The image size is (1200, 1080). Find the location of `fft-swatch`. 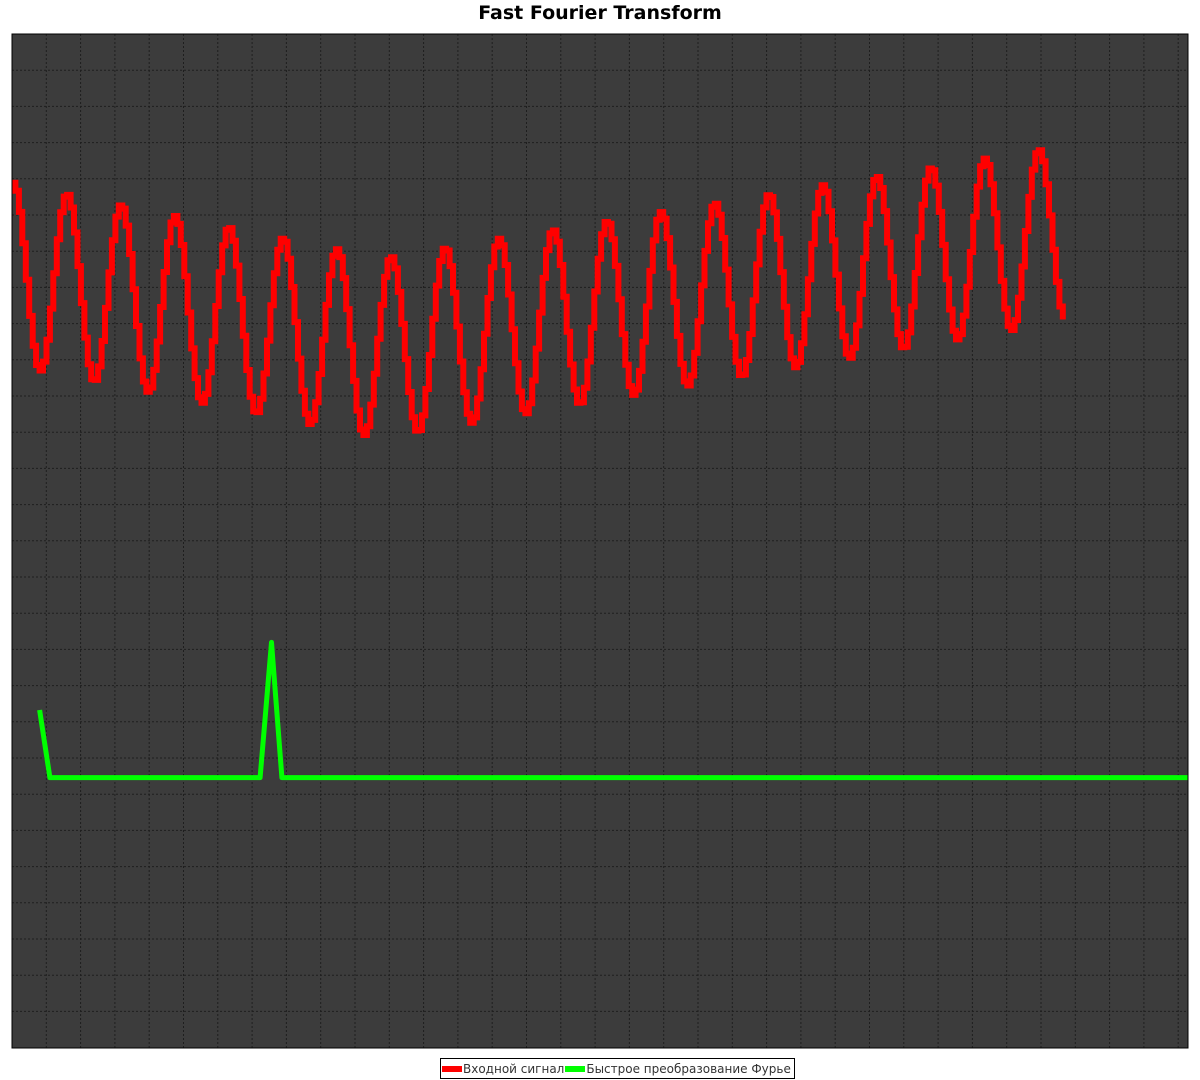

fft-swatch is located at coordinates (575, 1068).